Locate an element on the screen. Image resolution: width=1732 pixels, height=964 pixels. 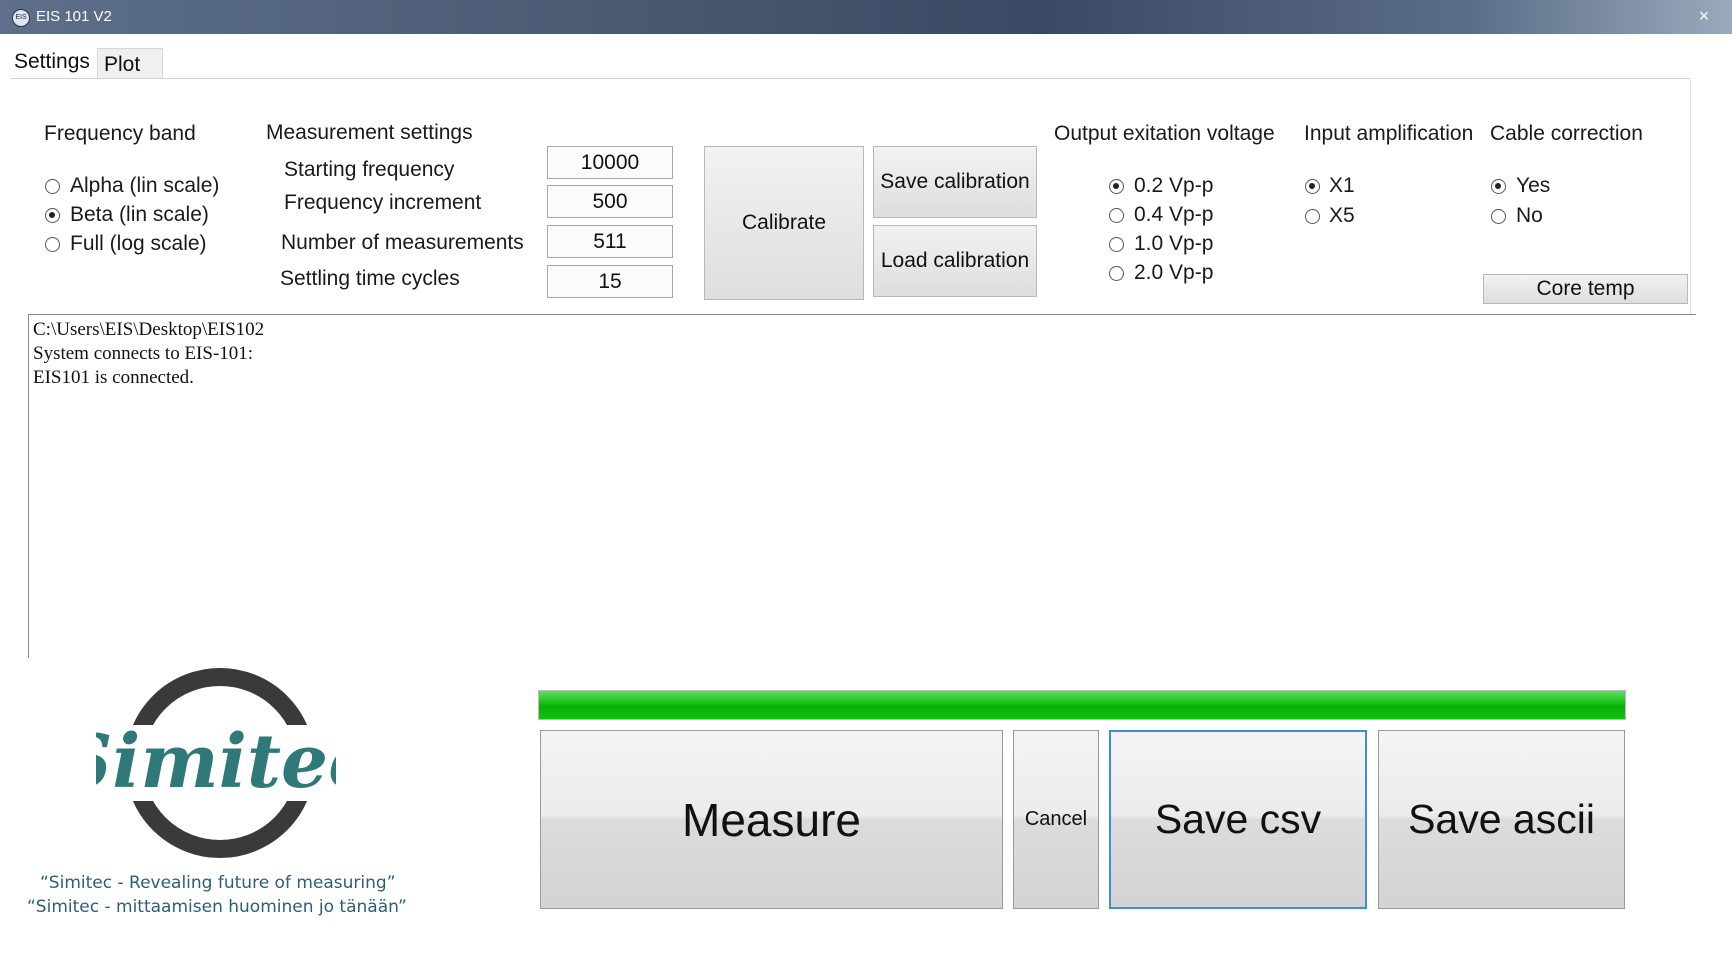
starting-frequency-input: 10000 is located at coordinates (610, 162).